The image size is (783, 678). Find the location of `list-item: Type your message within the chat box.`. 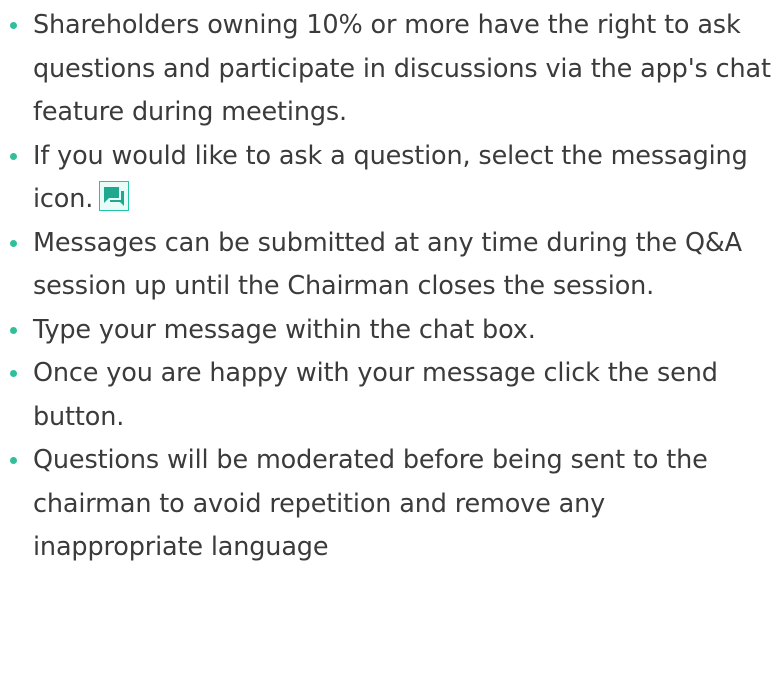

list-item: Type your message within the chat box. is located at coordinates (394, 331).